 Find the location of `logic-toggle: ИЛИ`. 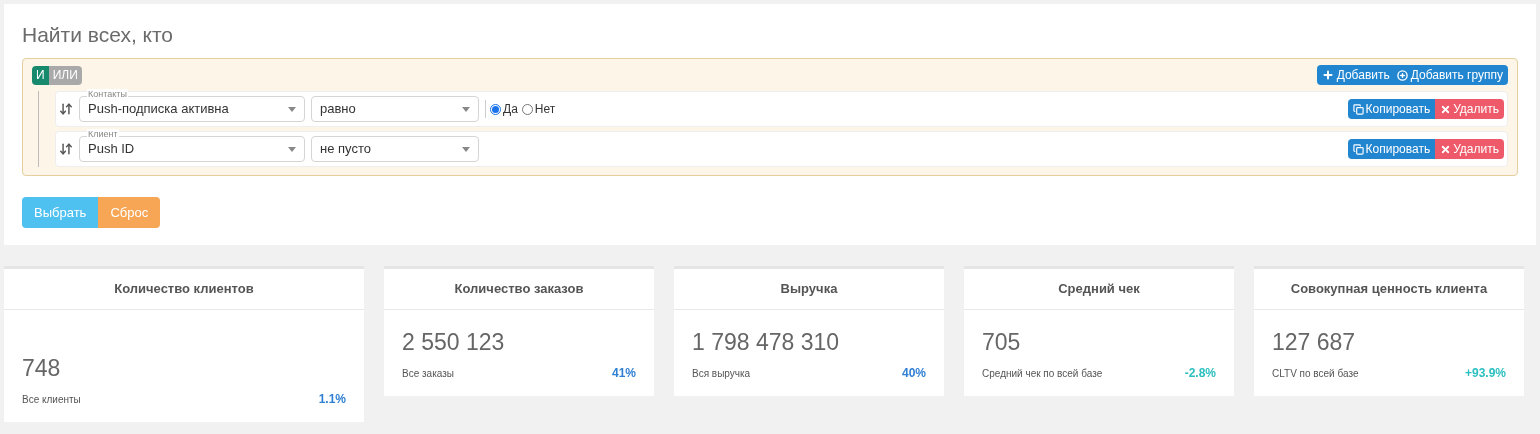

logic-toggle: ИЛИ is located at coordinates (65, 75).